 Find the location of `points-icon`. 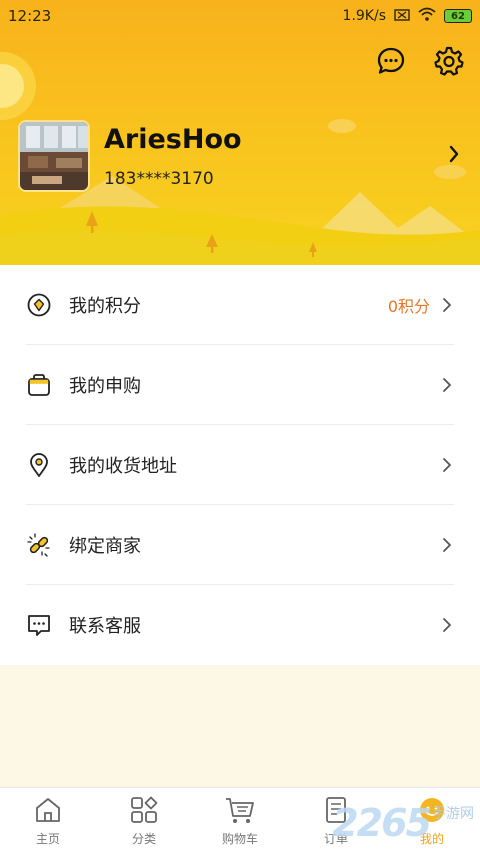

points-icon is located at coordinates (39, 305).